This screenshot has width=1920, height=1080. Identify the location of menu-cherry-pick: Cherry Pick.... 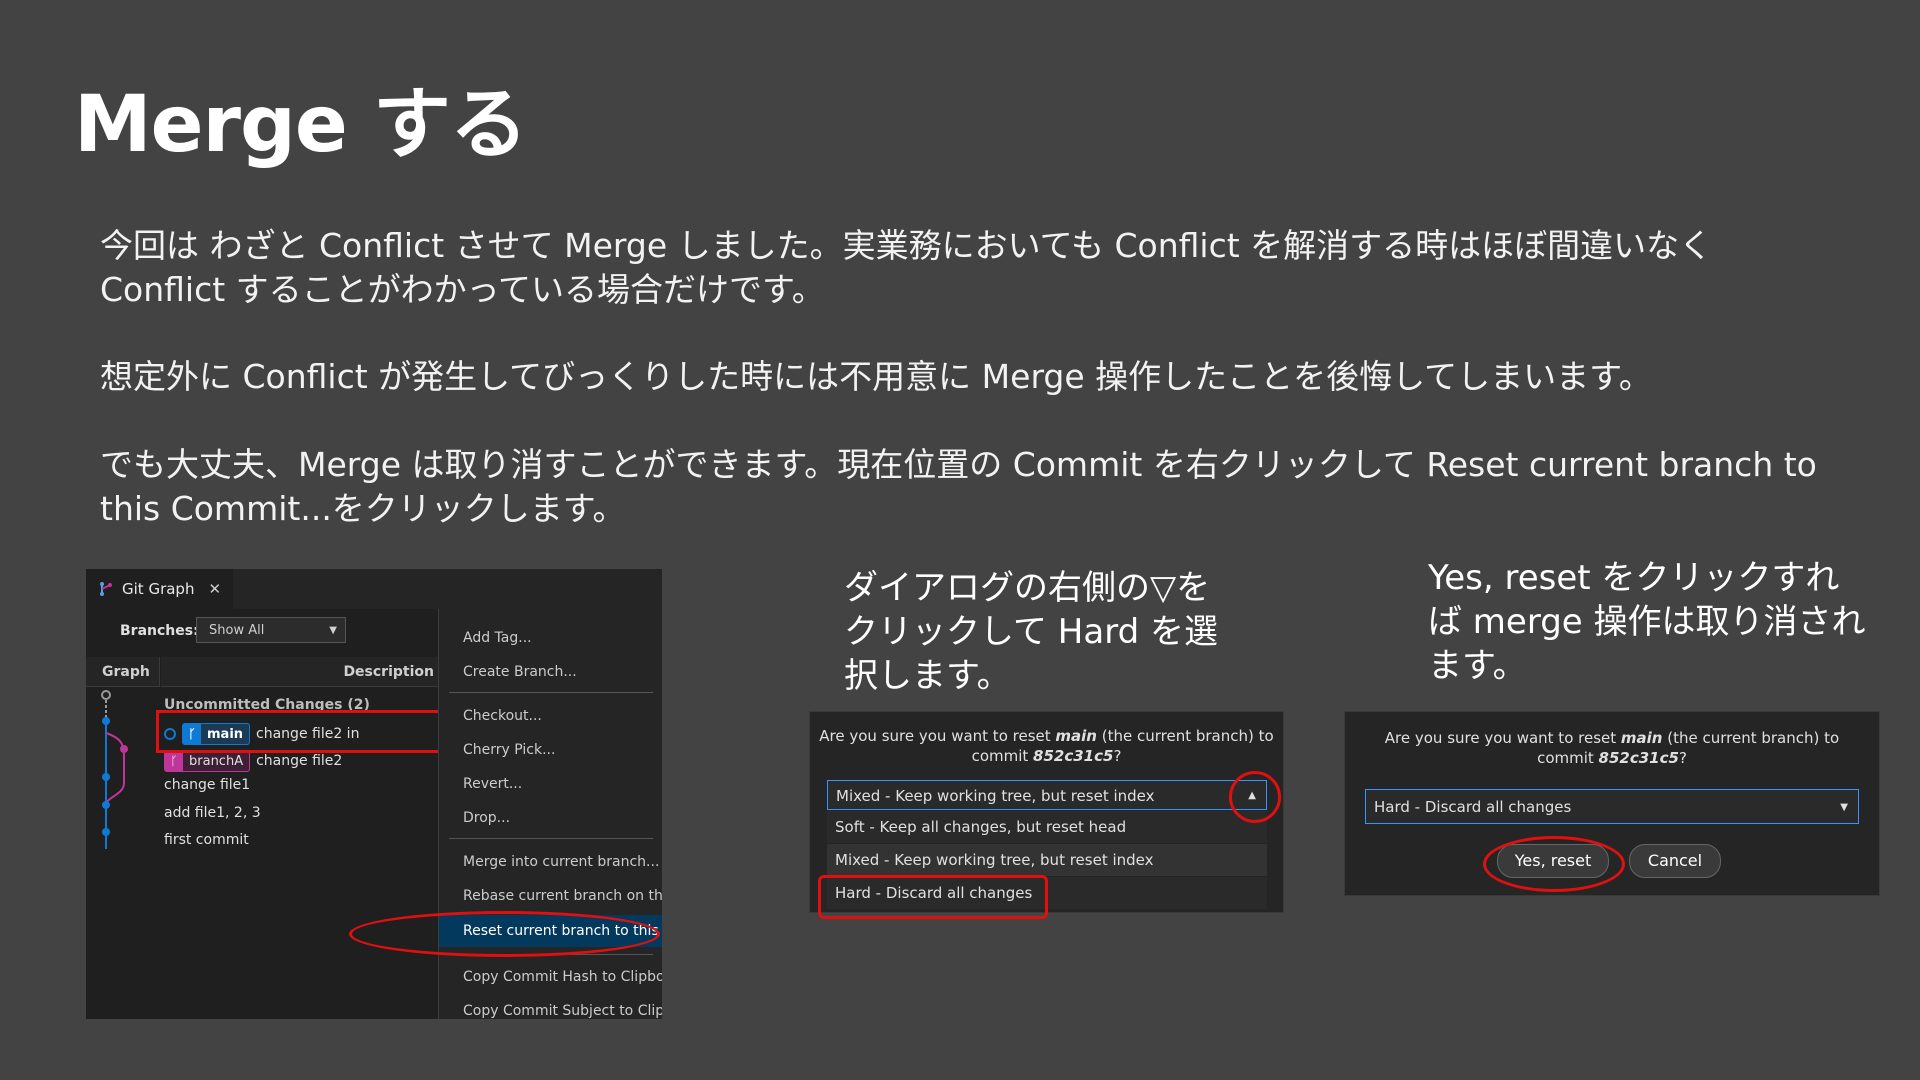
(550, 750).